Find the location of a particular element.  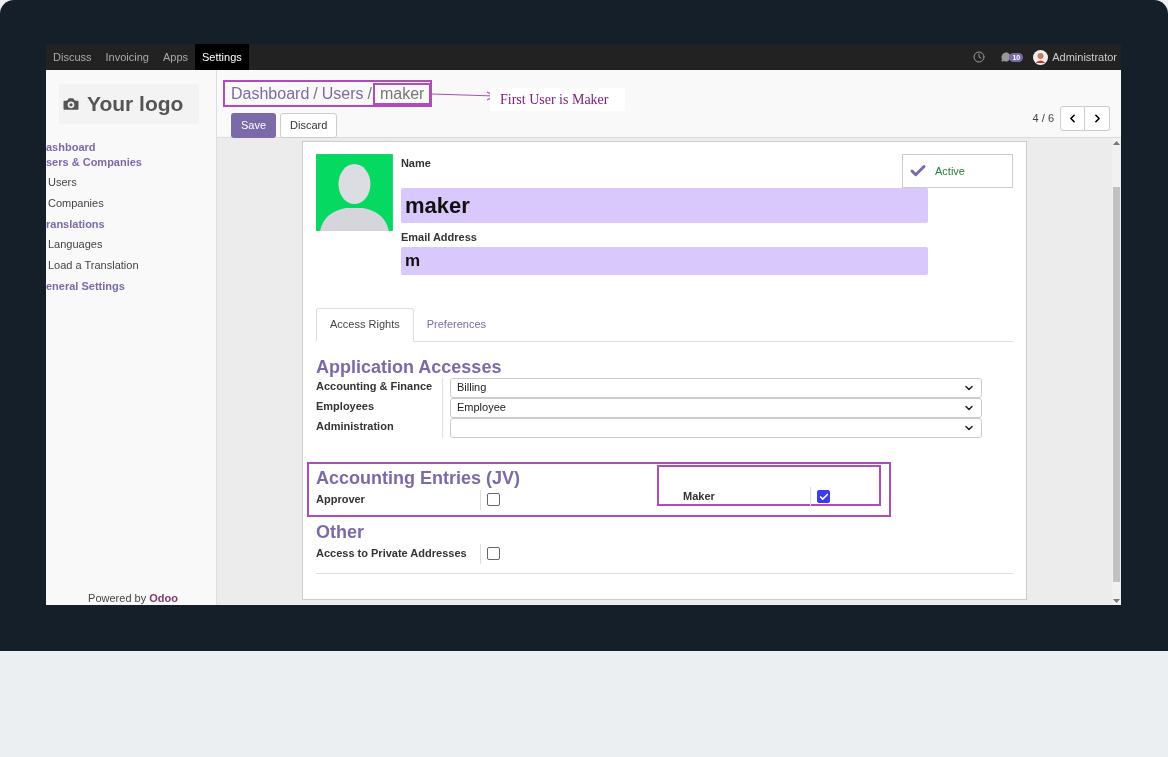

section-title: Accounting Entries (JV) is located at coordinates (419, 477).